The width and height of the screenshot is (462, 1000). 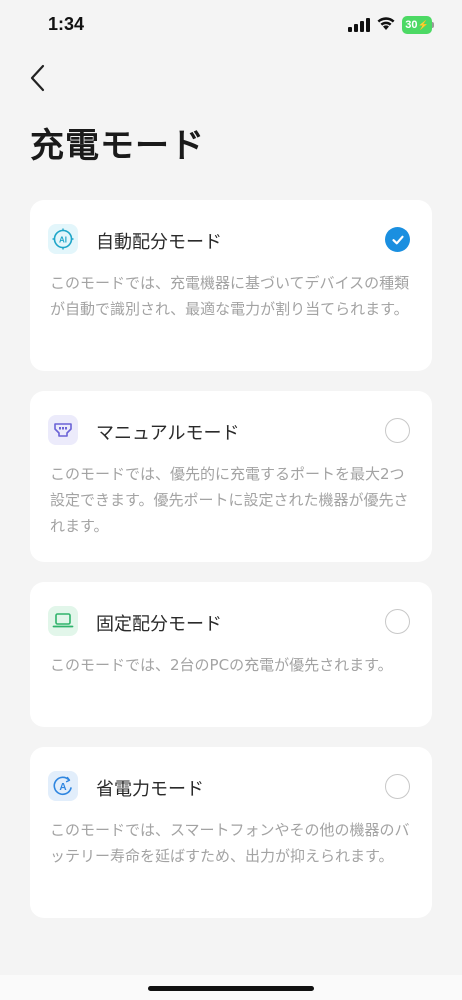 I want to click on mode-card-fixed: 固定配分モード このモードでは、2台のPCの充電が優先されます。, so click(x=231, y=654).